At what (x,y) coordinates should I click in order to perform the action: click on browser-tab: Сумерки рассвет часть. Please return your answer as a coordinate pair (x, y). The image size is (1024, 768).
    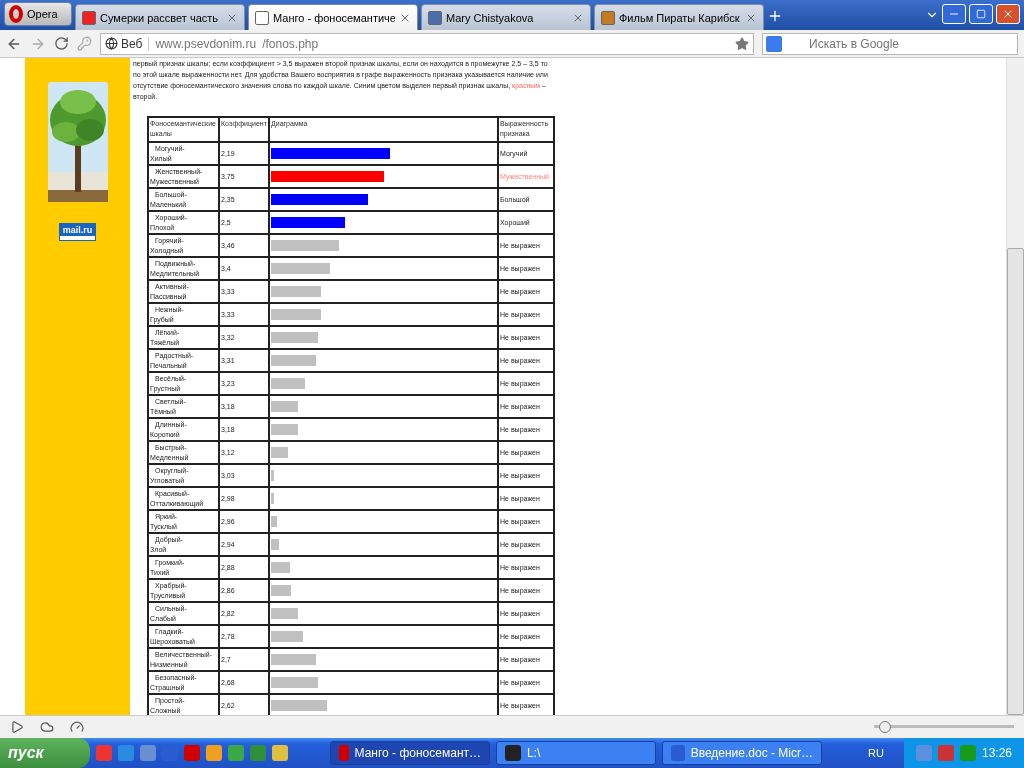
    Looking at the image, I should click on (160, 17).